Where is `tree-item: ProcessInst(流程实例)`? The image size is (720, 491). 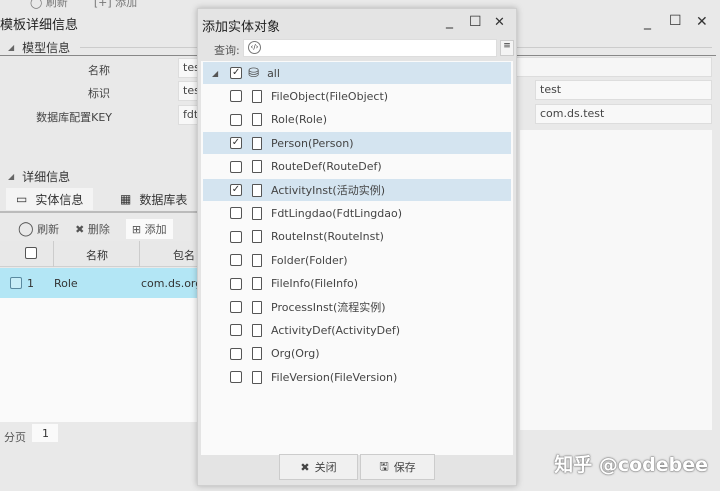 tree-item: ProcessInst(流程实例) is located at coordinates (357, 307).